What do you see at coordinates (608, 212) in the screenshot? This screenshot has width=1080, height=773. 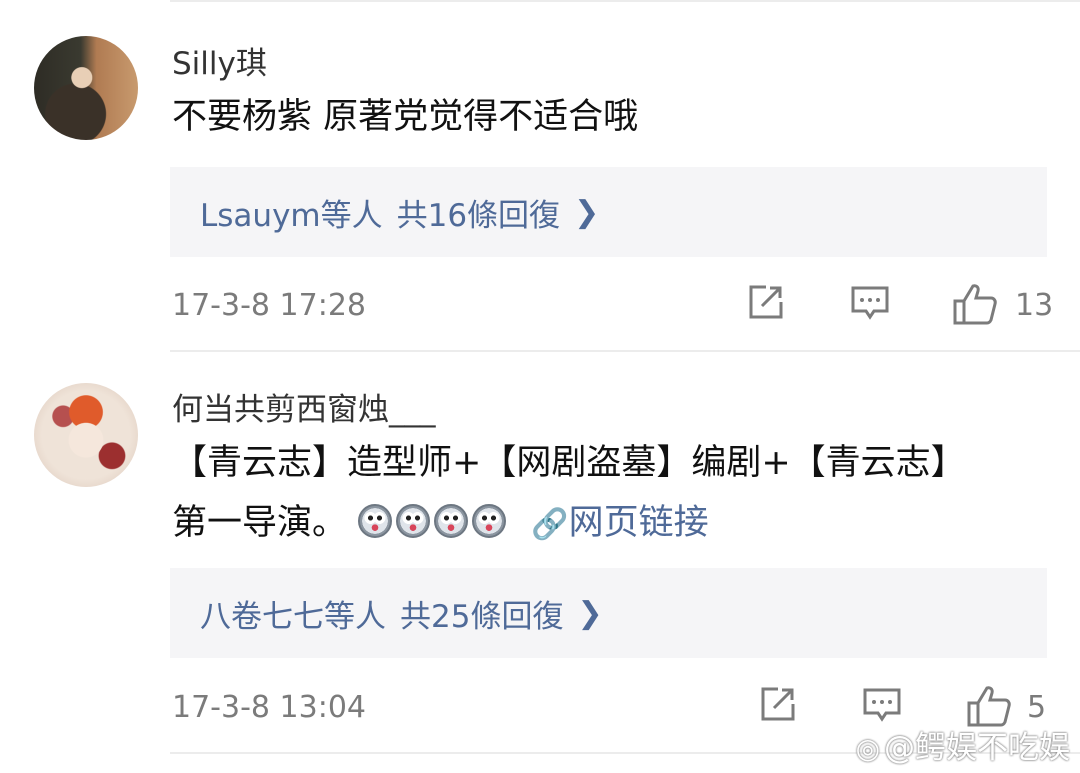 I see `replies-summary: Lsauym等人 共16條回復 ❯` at bounding box center [608, 212].